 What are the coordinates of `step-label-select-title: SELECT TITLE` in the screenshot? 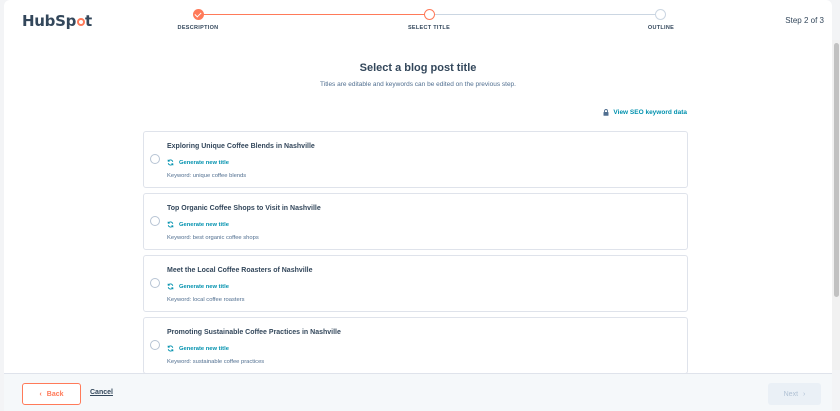 It's located at (429, 28).